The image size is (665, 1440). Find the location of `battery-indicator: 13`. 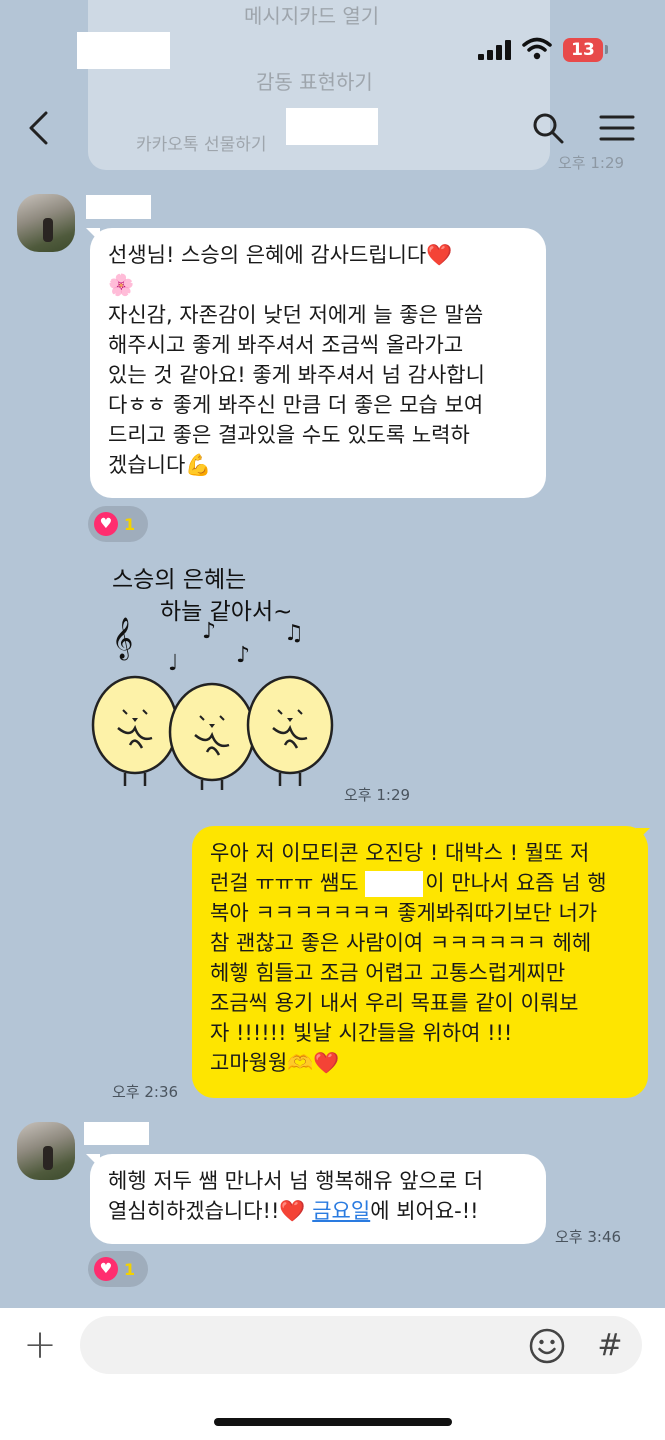

battery-indicator: 13 is located at coordinates (583, 50).